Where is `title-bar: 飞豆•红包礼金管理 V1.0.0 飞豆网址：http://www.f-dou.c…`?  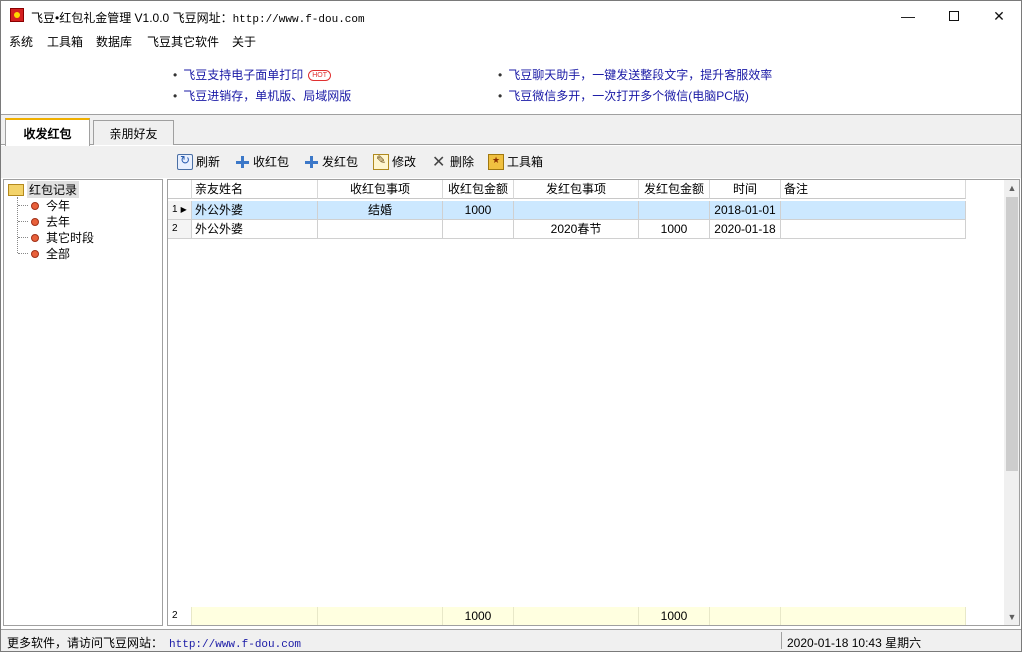
title-bar: 飞豆•红包礼金管理 V1.0.0 飞豆网址：http://www.f-dou.c… is located at coordinates (511, 16).